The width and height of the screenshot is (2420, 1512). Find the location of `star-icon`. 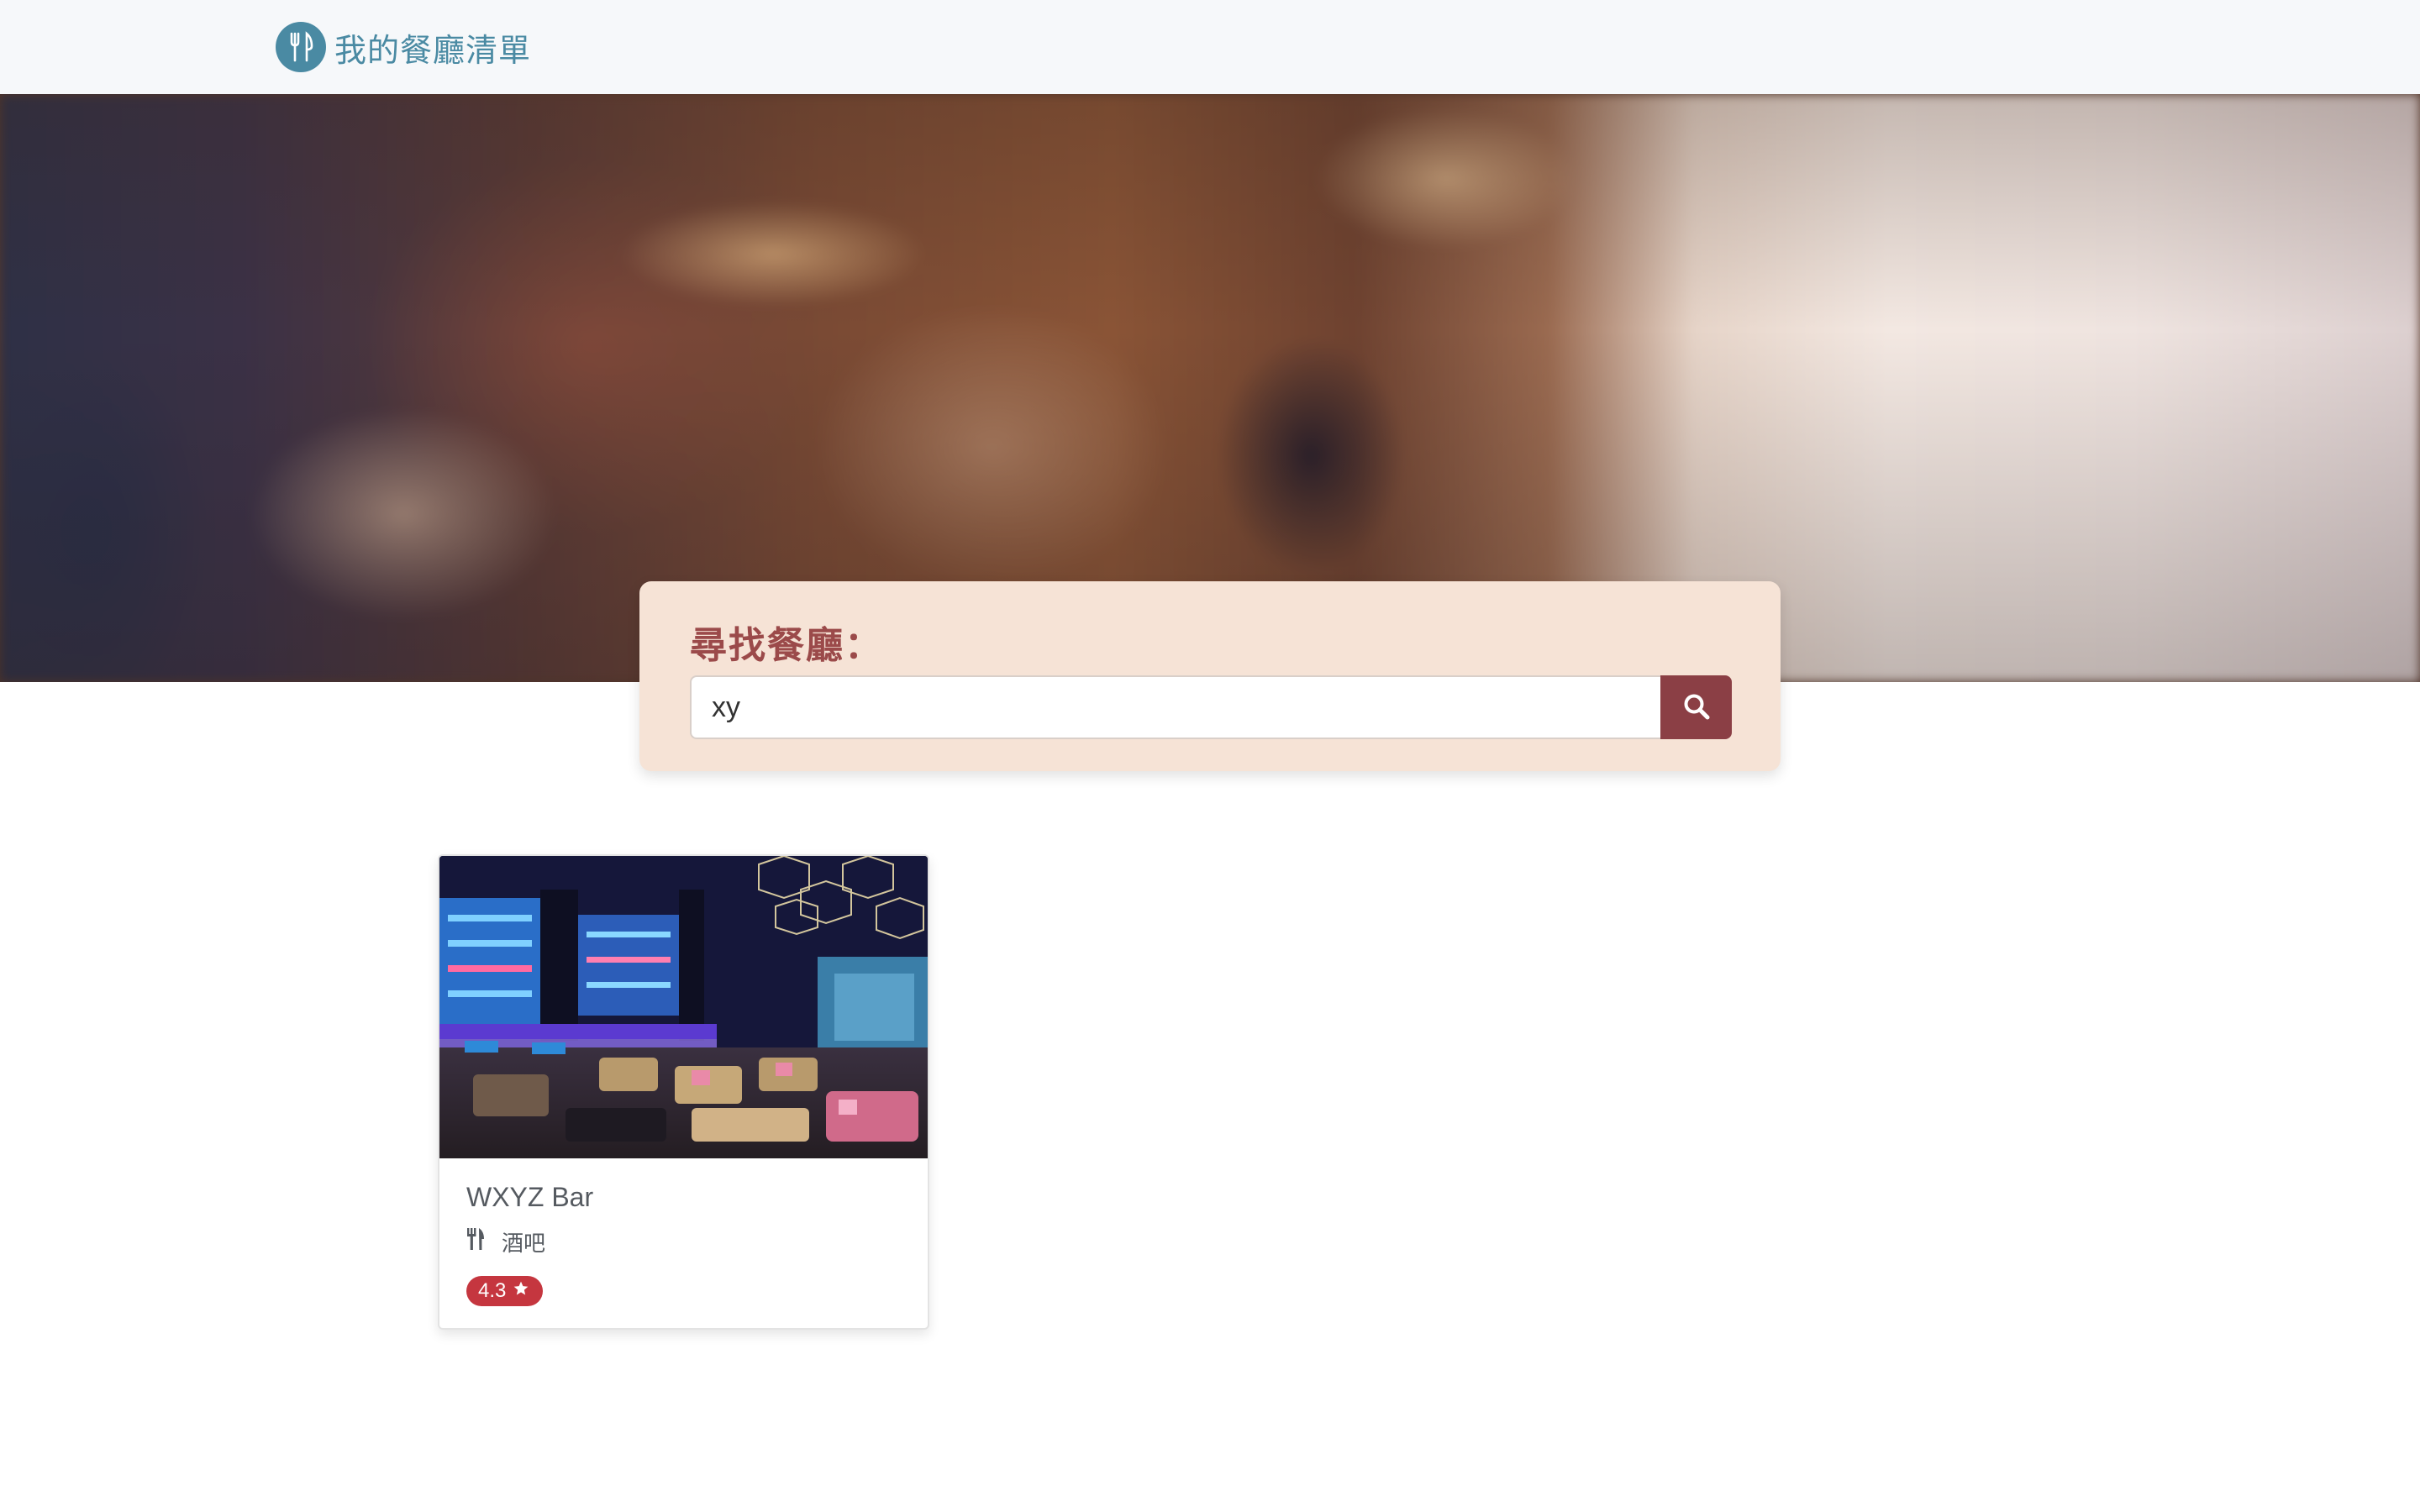

star-icon is located at coordinates (517, 1291).